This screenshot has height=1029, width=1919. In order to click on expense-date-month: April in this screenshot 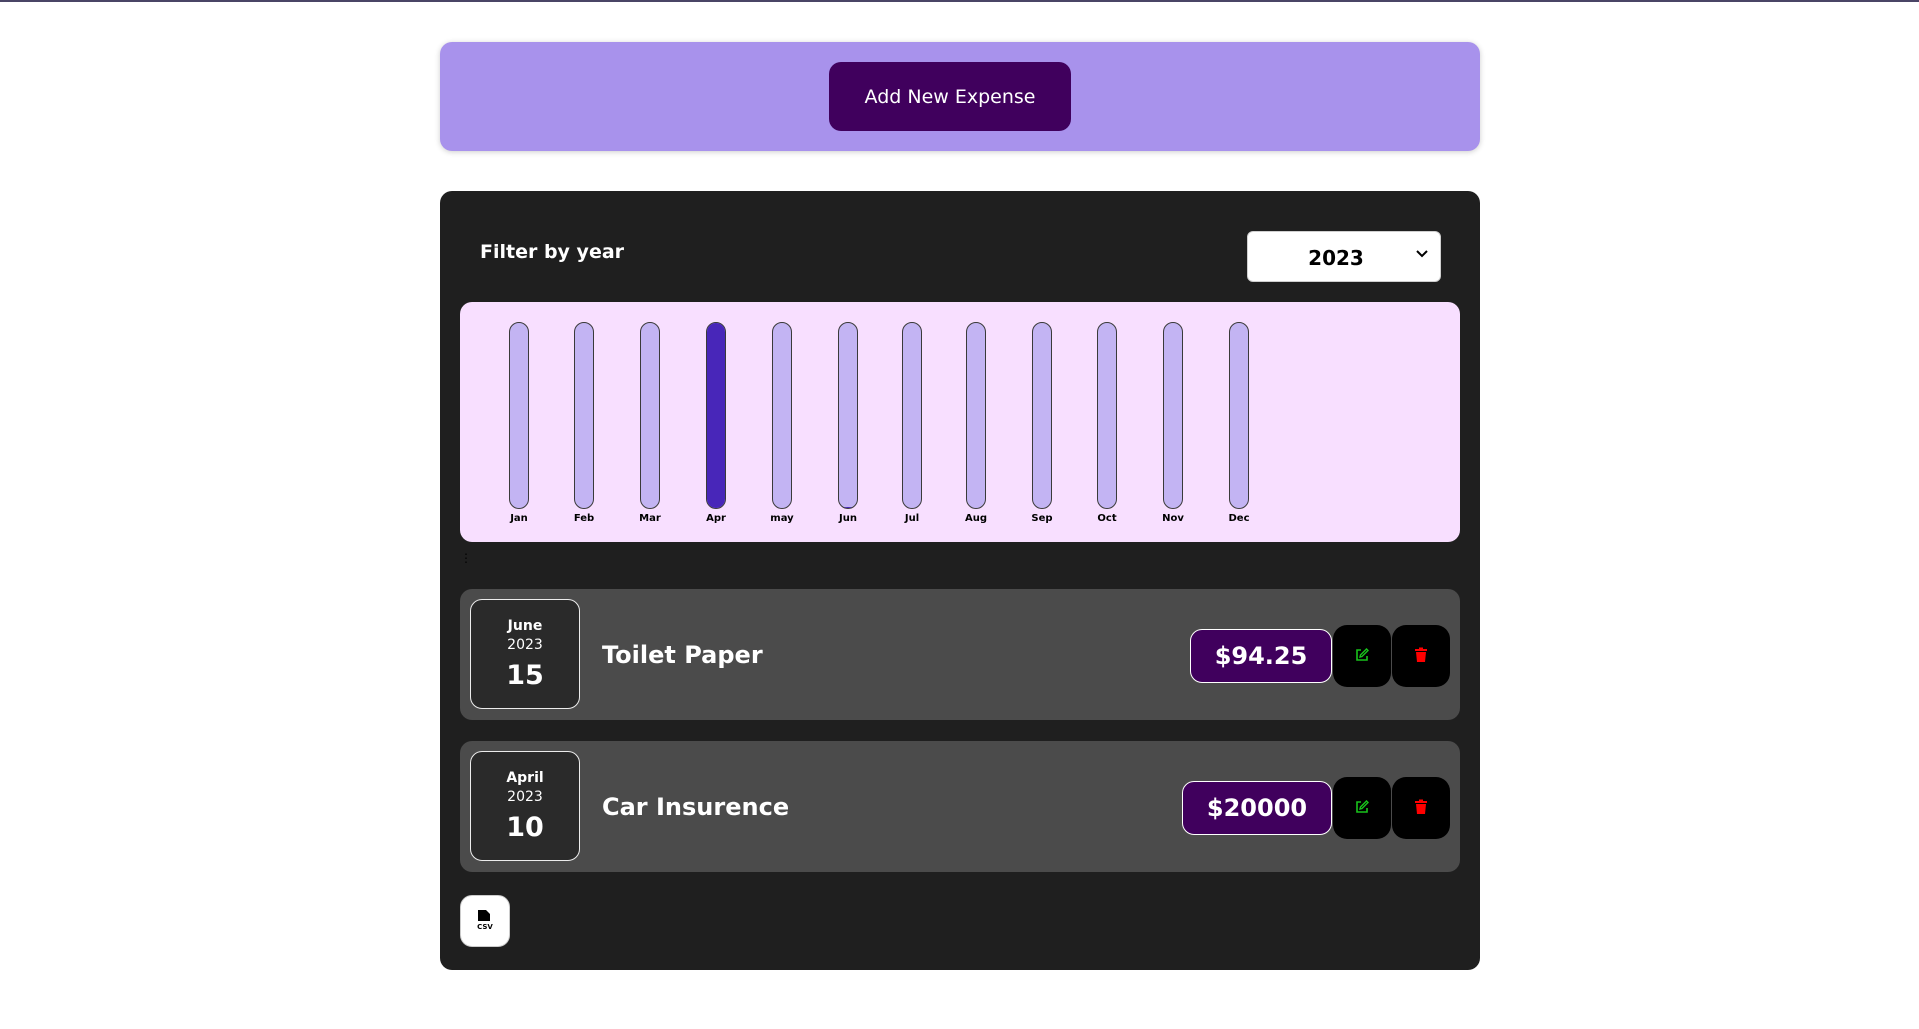, I will do `click(525, 778)`.